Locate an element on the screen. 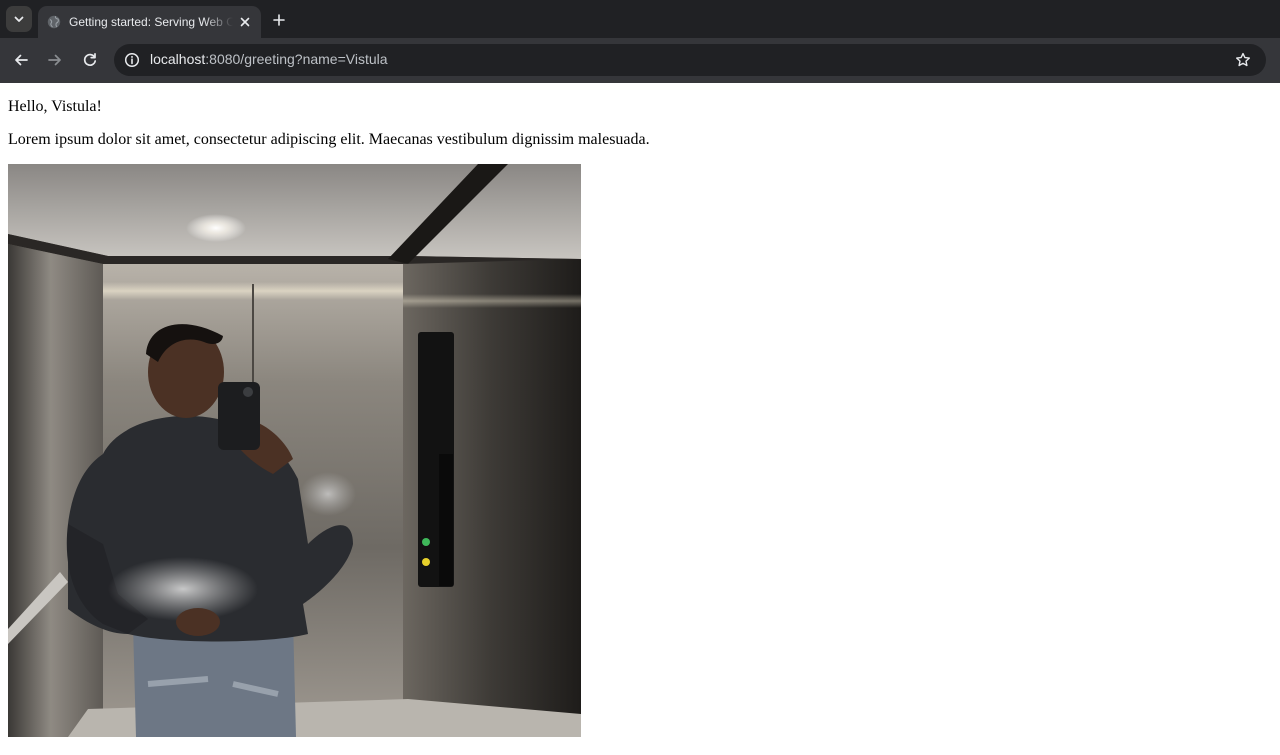 The height and width of the screenshot is (755, 1280). tab-title: Getting started: Serving Web Content is located at coordinates (151, 22).